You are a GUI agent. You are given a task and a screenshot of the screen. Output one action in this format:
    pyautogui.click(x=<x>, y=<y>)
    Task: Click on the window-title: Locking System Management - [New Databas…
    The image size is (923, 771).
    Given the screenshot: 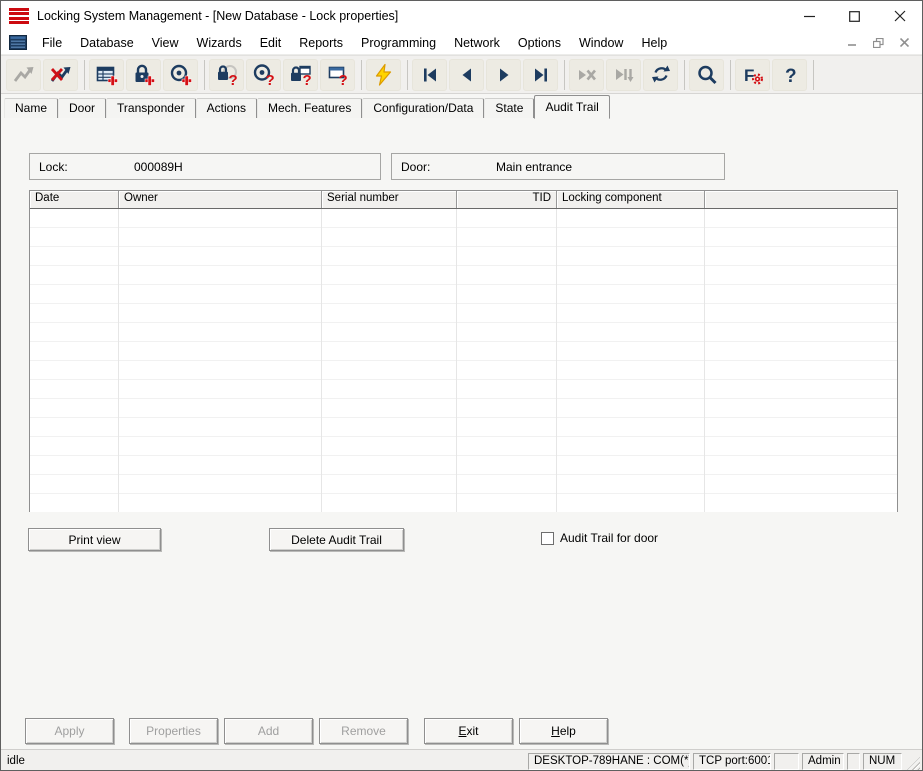 What is the action you would take?
    pyautogui.click(x=218, y=16)
    